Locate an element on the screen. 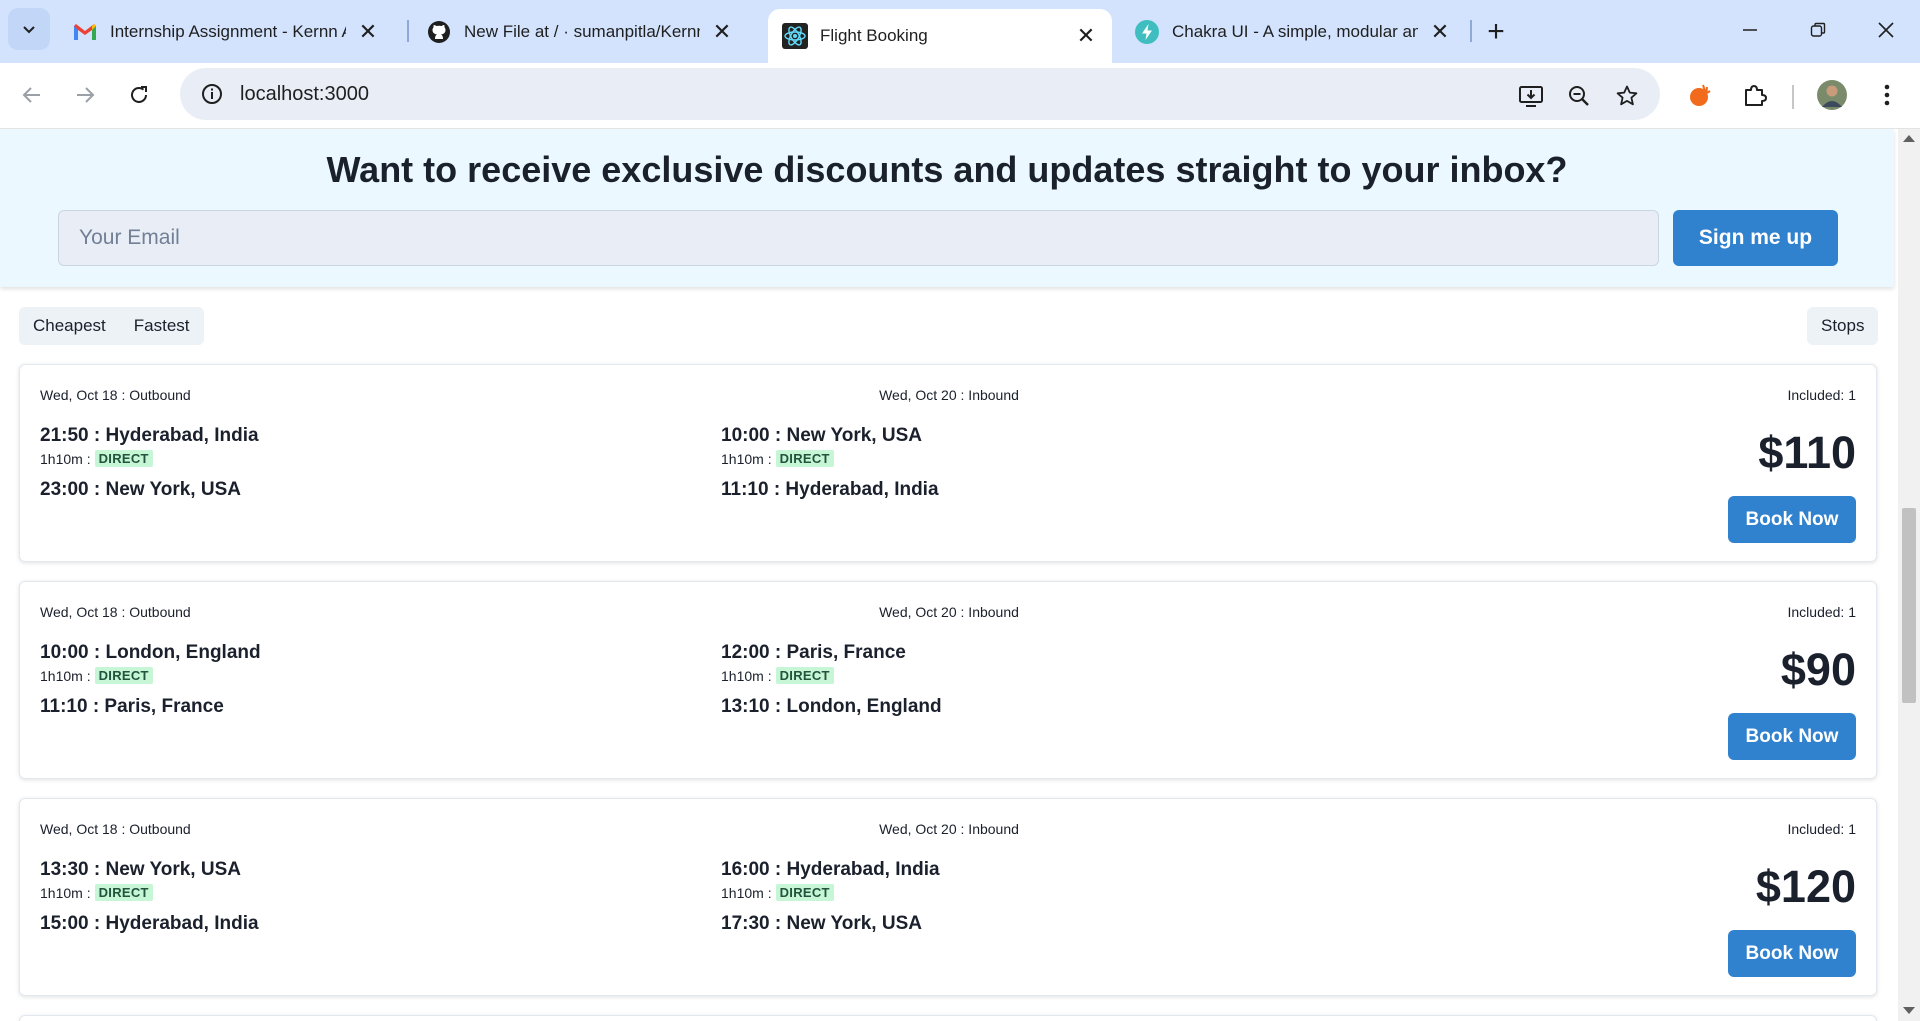  close-icon is located at coordinates (1886, 30).